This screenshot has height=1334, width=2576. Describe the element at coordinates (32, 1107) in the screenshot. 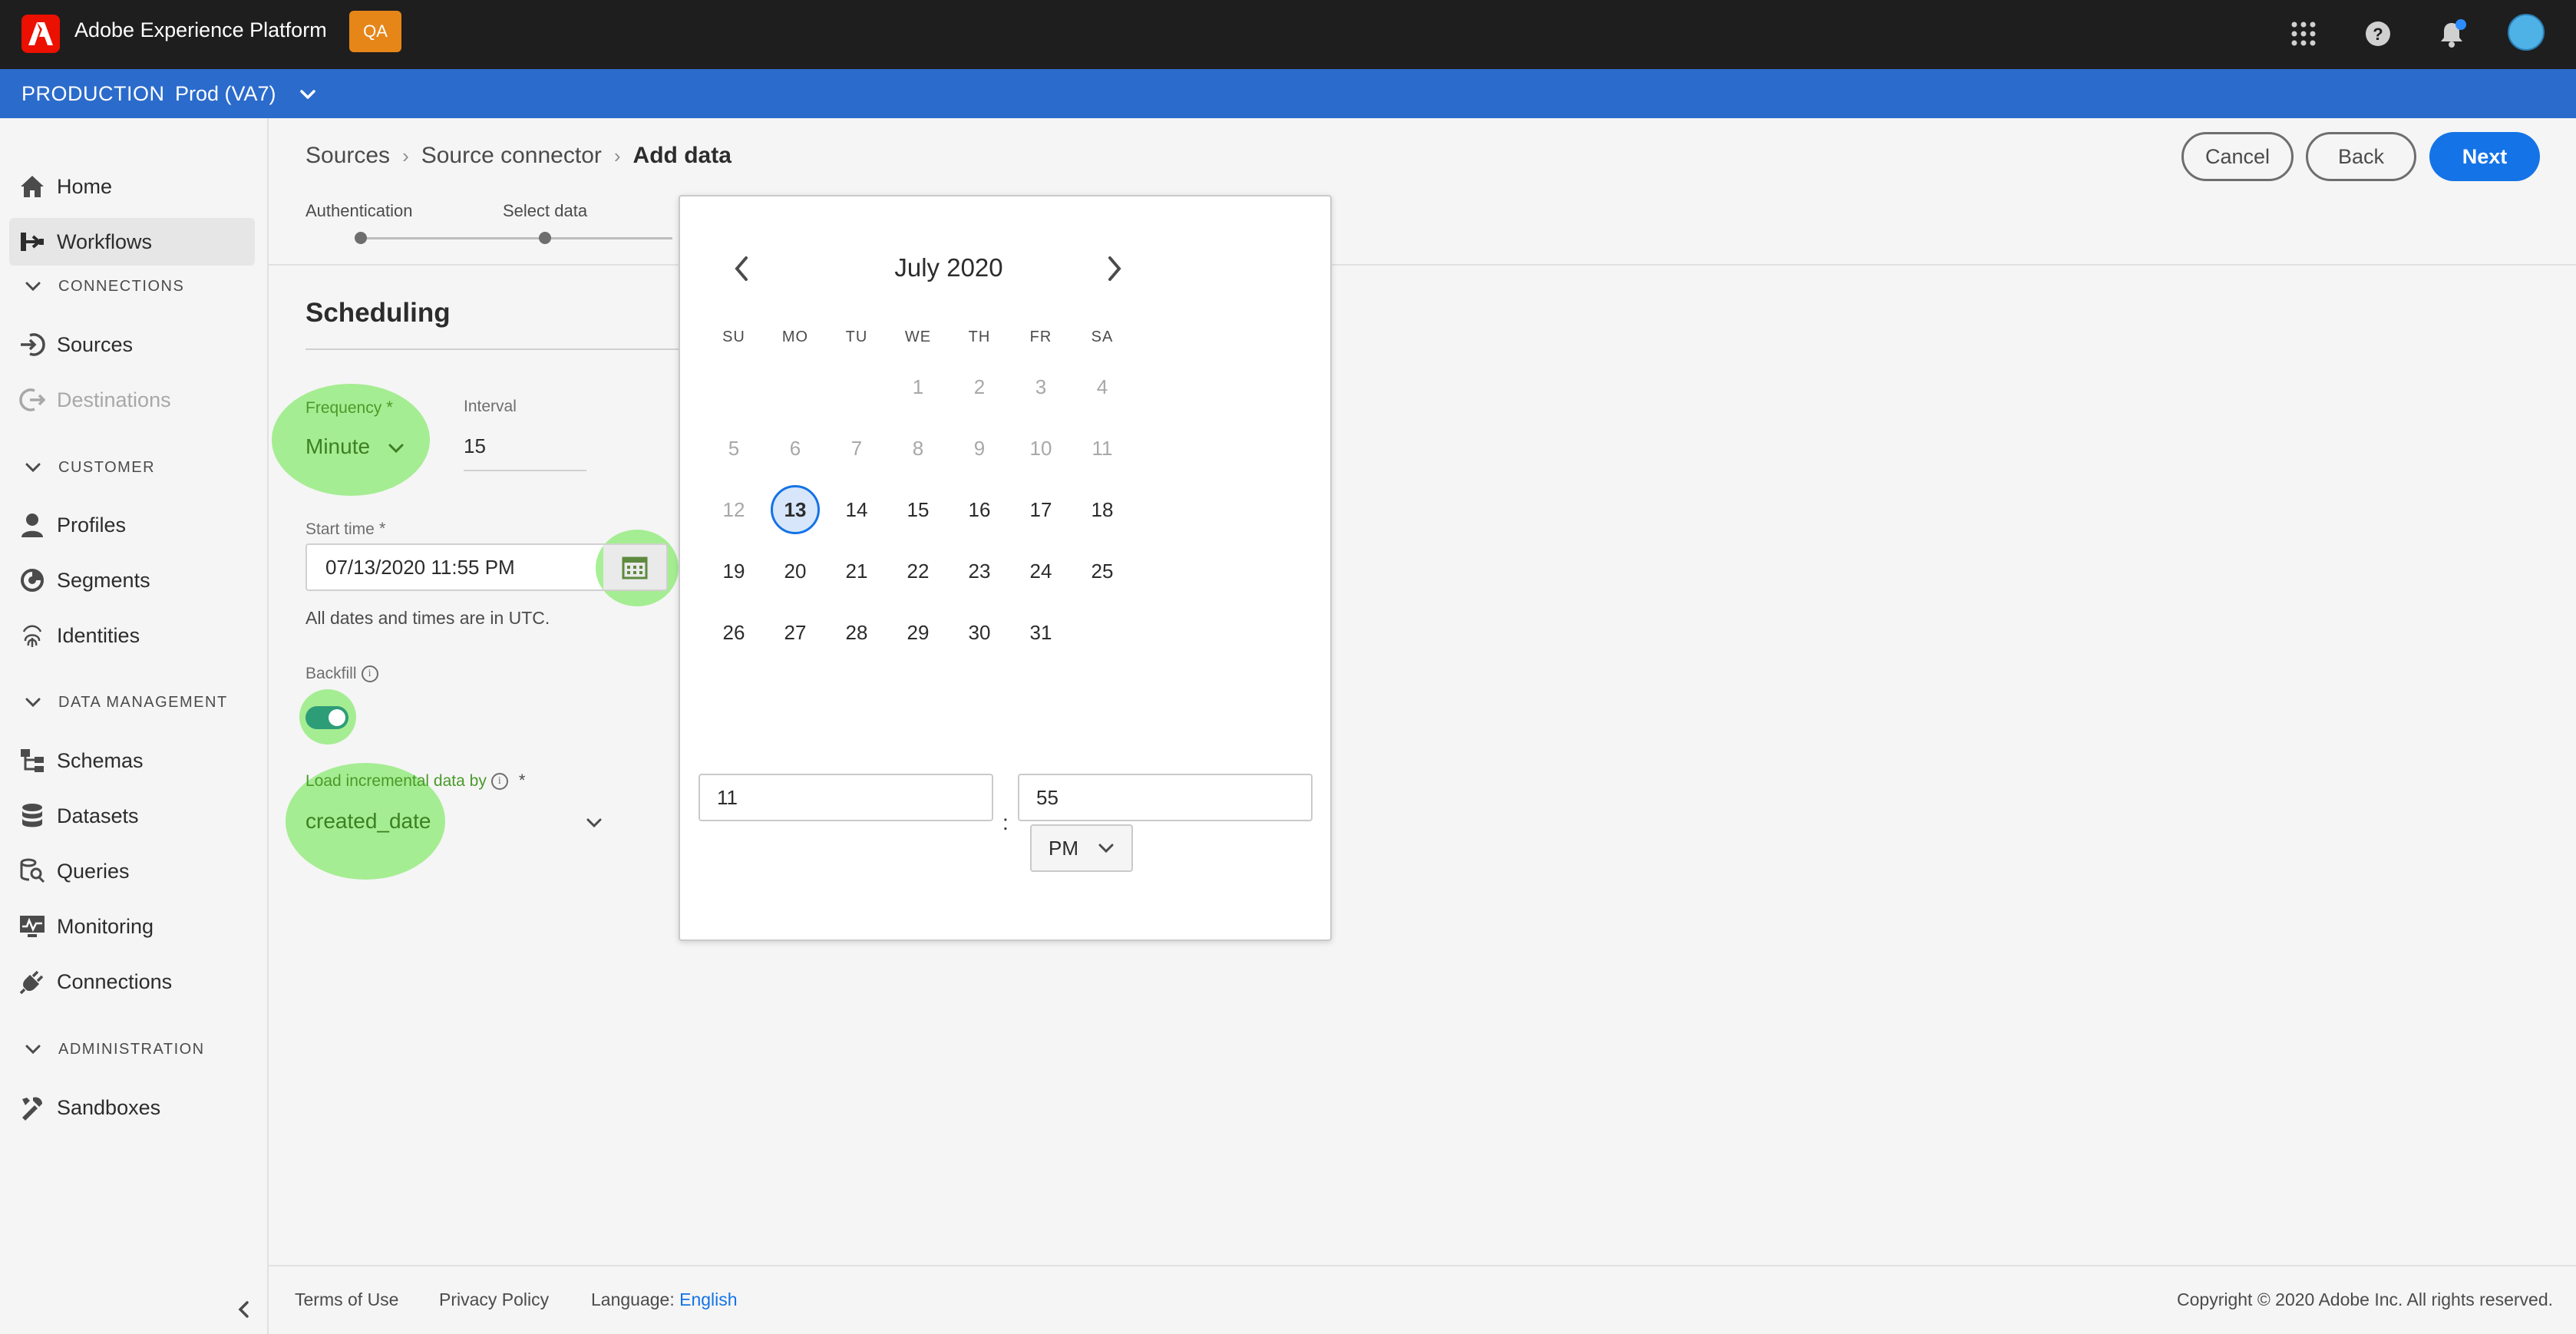

I see `sandbox-tools-icon` at that location.